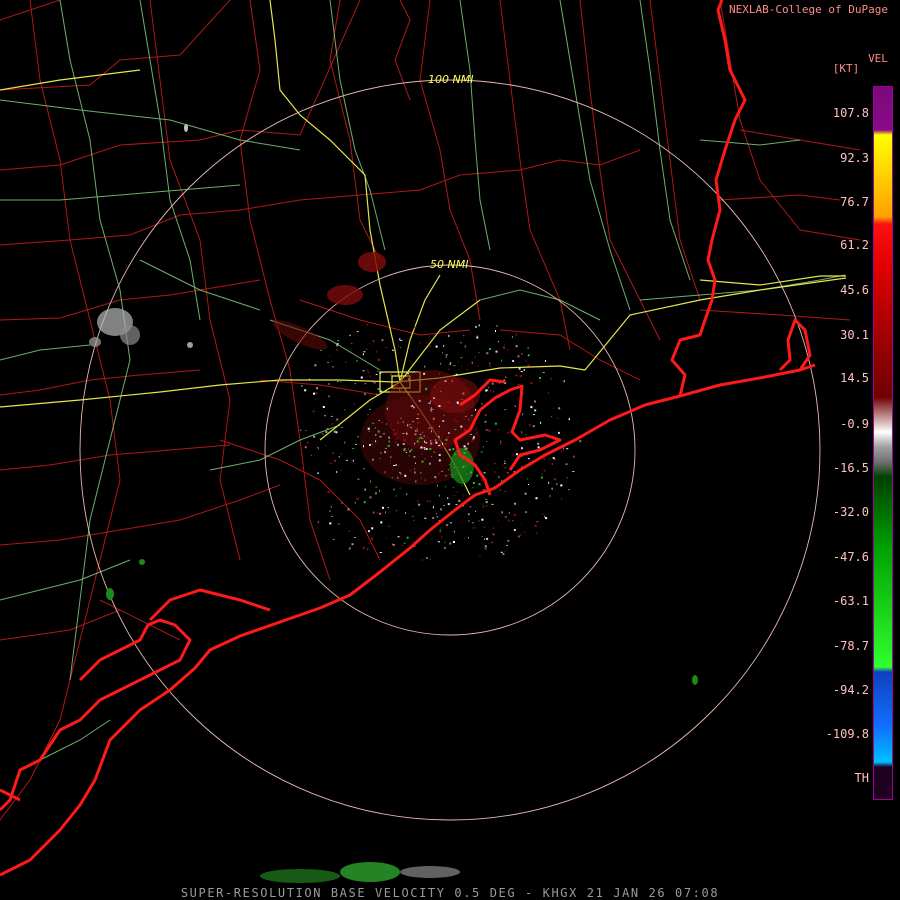  What do you see at coordinates (850, 557) in the screenshot?
I see `legend-value-label: -47.6` at bounding box center [850, 557].